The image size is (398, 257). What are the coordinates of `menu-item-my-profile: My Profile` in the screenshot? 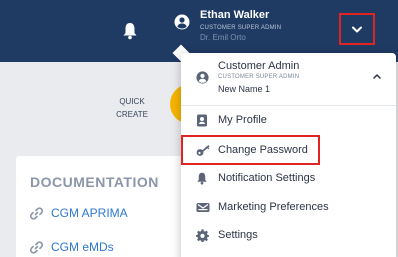 It's located at (288, 120).